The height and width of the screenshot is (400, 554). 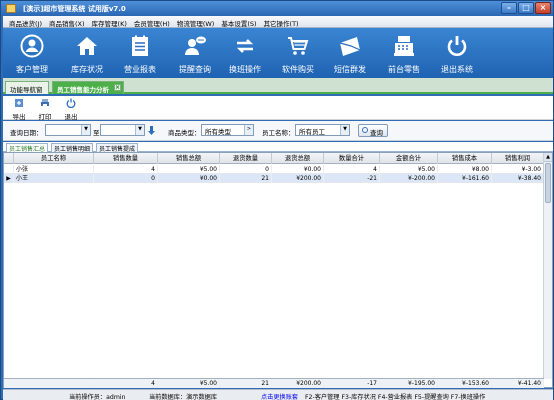 I want to click on row-pointer-icon: ▶, so click(x=9, y=178).